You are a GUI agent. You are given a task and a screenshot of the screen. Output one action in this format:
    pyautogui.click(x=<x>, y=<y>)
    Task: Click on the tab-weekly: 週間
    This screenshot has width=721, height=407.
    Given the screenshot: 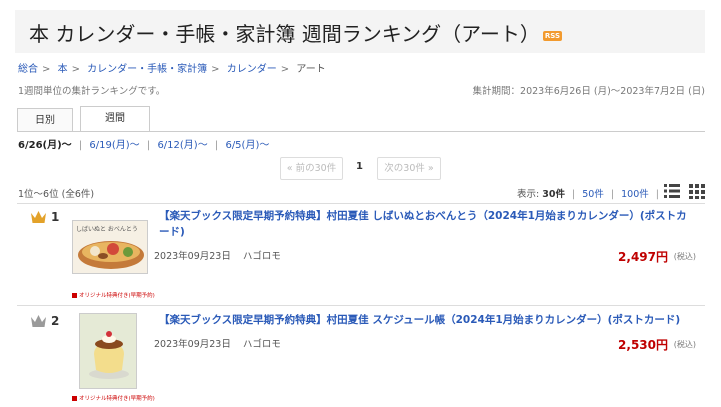 What is the action you would take?
    pyautogui.click(x=115, y=119)
    